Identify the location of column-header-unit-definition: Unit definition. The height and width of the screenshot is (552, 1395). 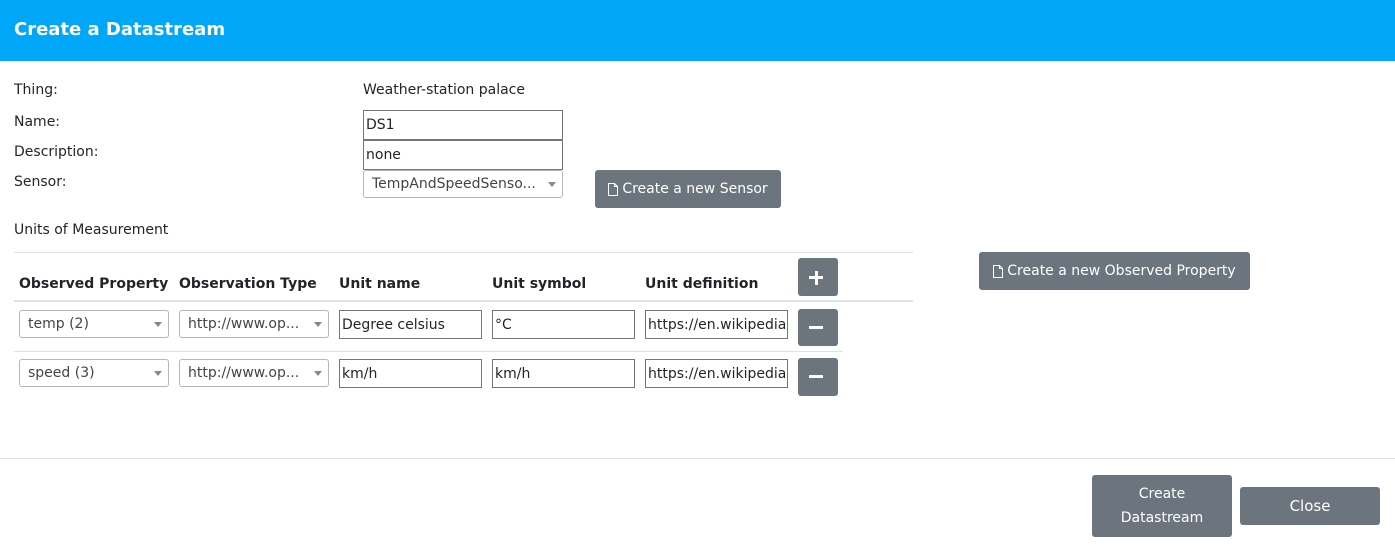
(702, 284).